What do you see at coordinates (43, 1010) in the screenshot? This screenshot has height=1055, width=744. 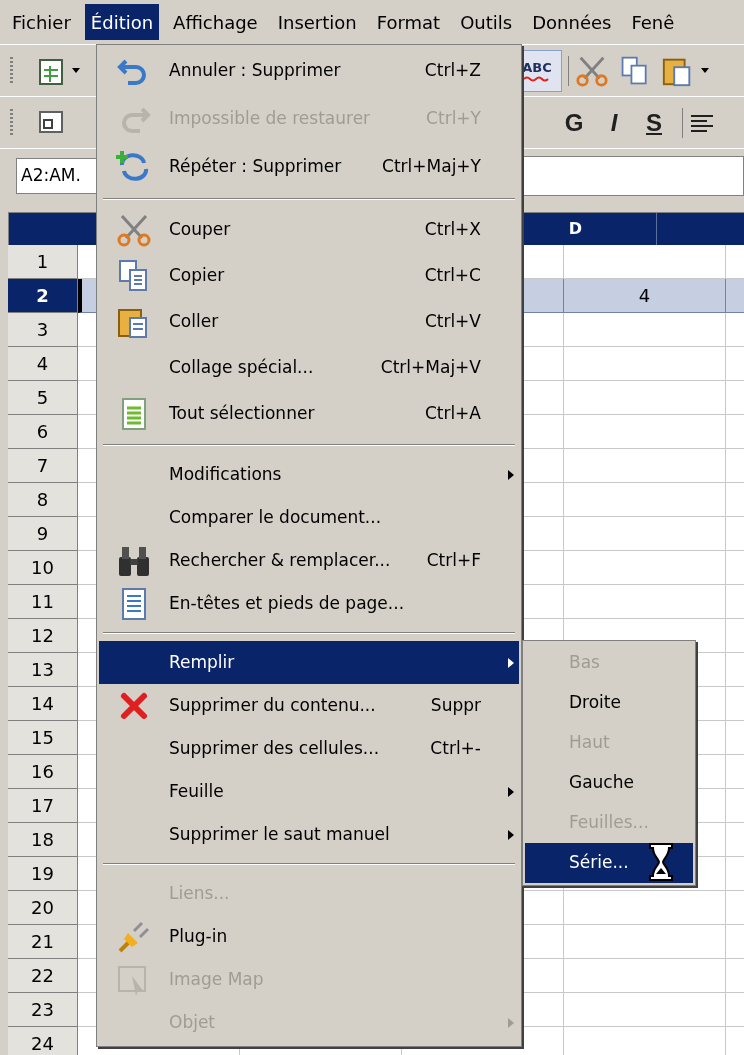 I see `row-header: 23` at bounding box center [43, 1010].